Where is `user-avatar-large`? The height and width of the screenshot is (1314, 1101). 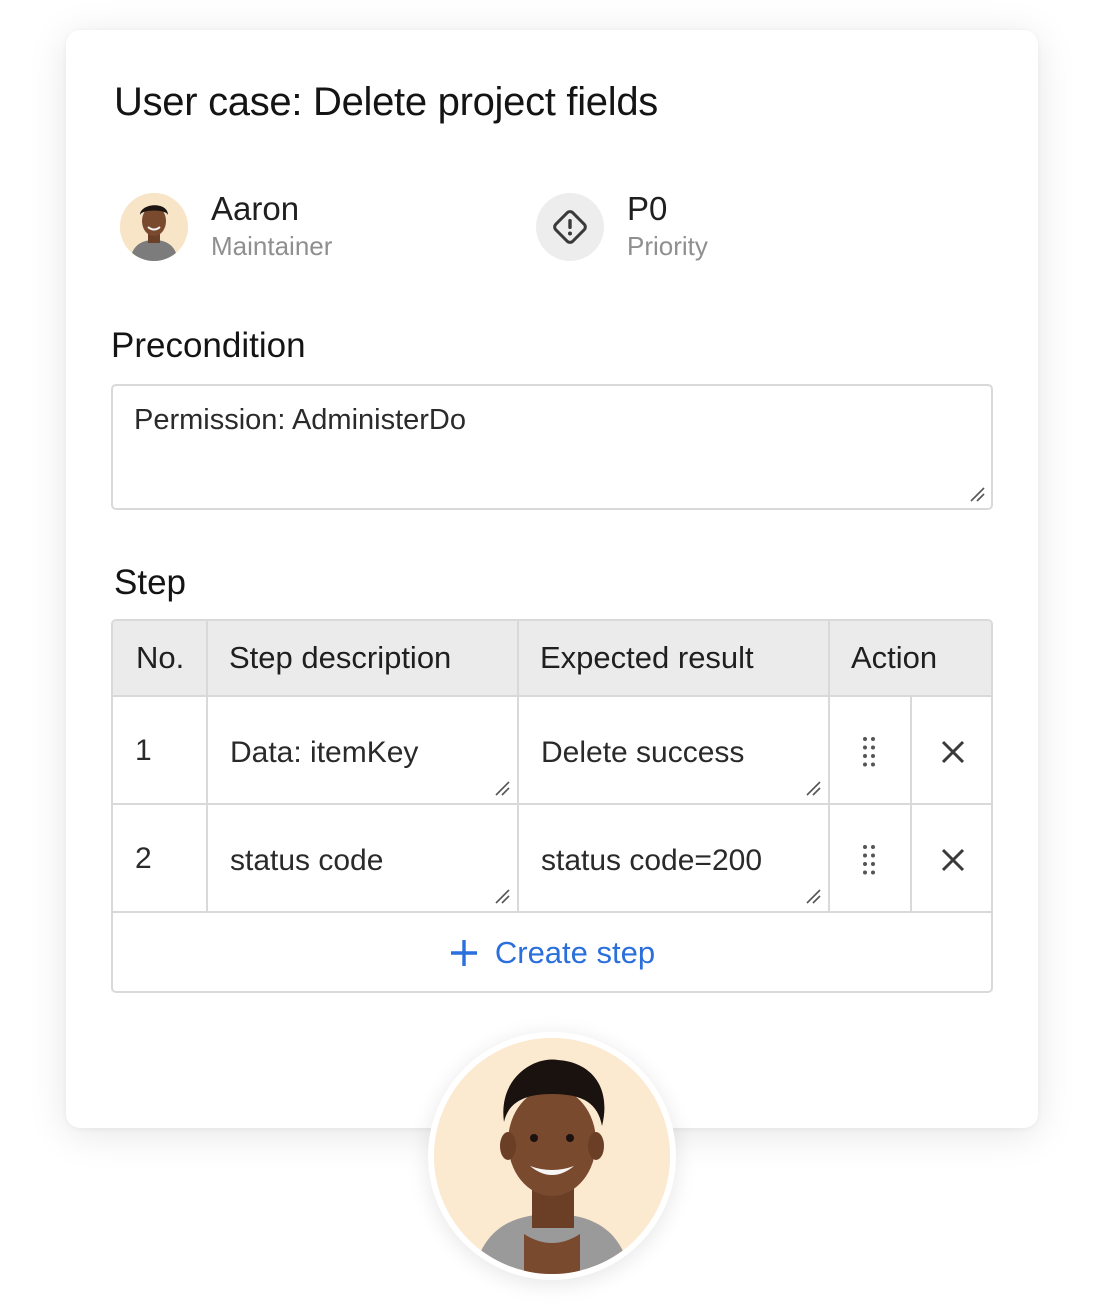
user-avatar-large is located at coordinates (552, 1156).